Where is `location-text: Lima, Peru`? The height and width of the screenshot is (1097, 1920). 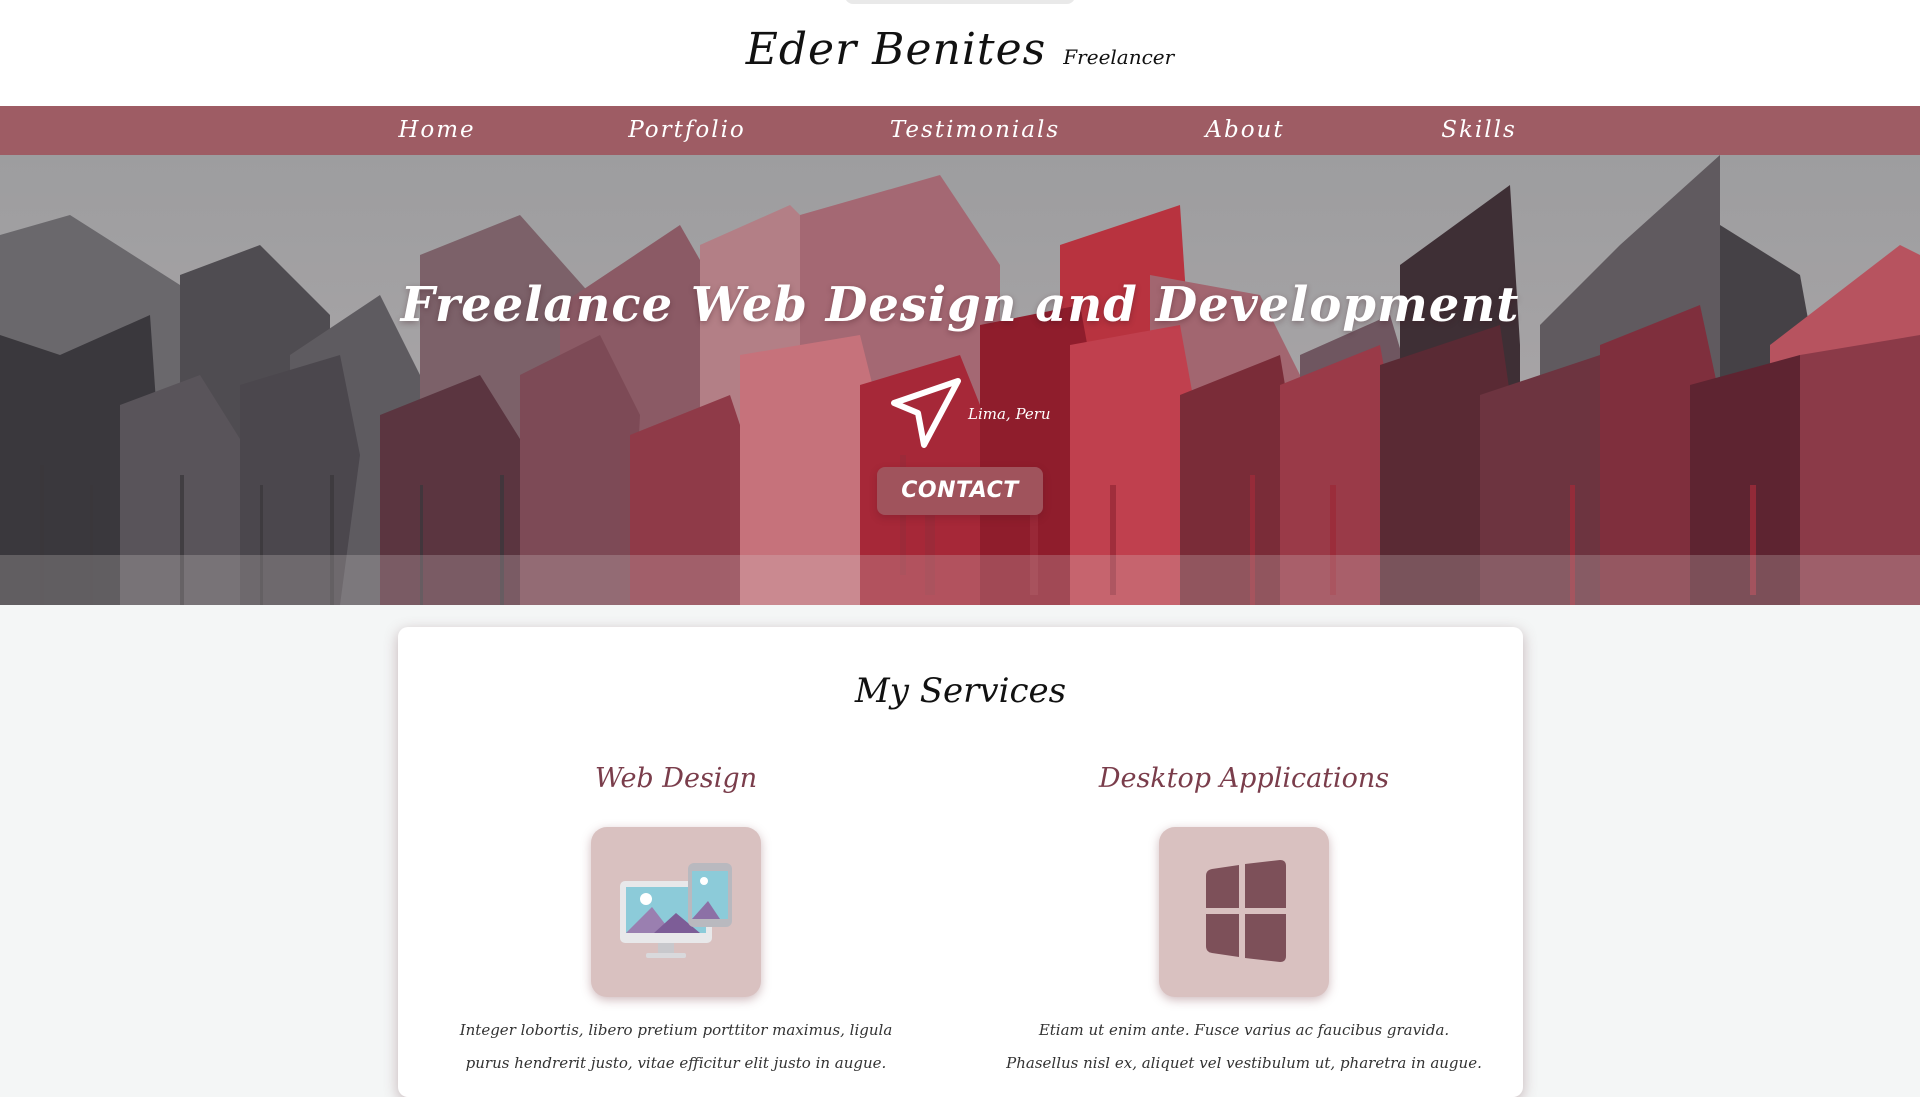 location-text: Lima, Peru is located at coordinates (1009, 414).